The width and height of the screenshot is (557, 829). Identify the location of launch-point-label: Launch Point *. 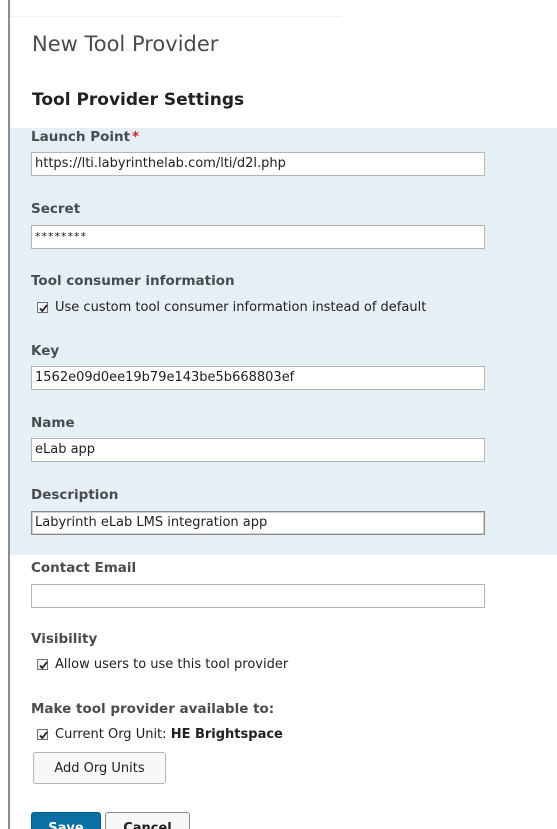
(85, 137).